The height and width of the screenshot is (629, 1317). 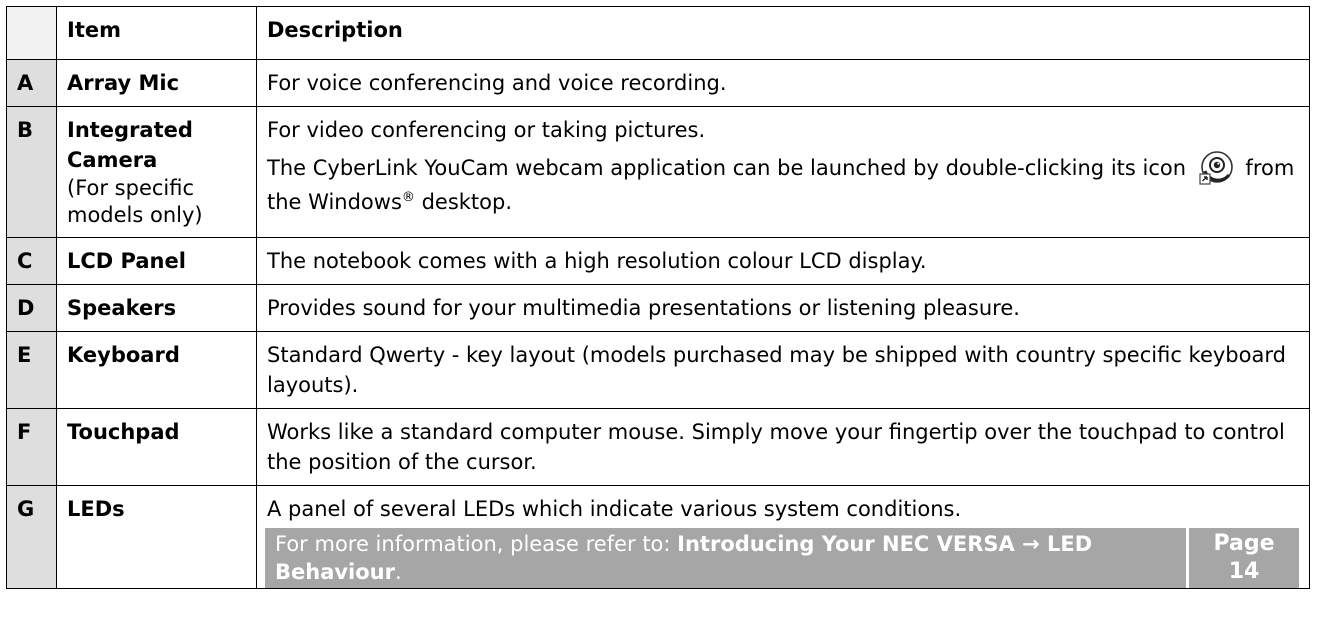 What do you see at coordinates (156, 308) in the screenshot?
I see `row-item: Speakers` at bounding box center [156, 308].